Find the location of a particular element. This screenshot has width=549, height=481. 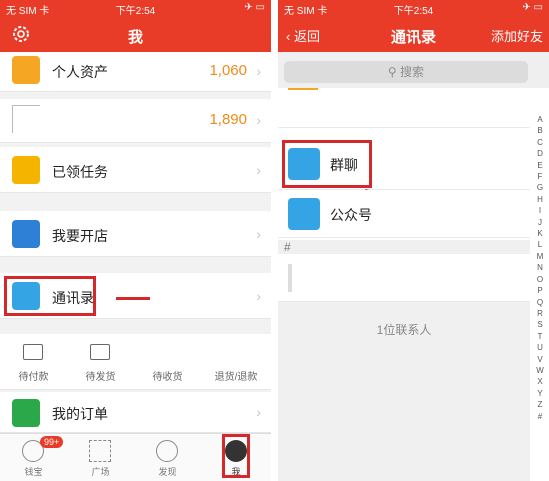

tab-me-highlight-box is located at coordinates (236, 456).